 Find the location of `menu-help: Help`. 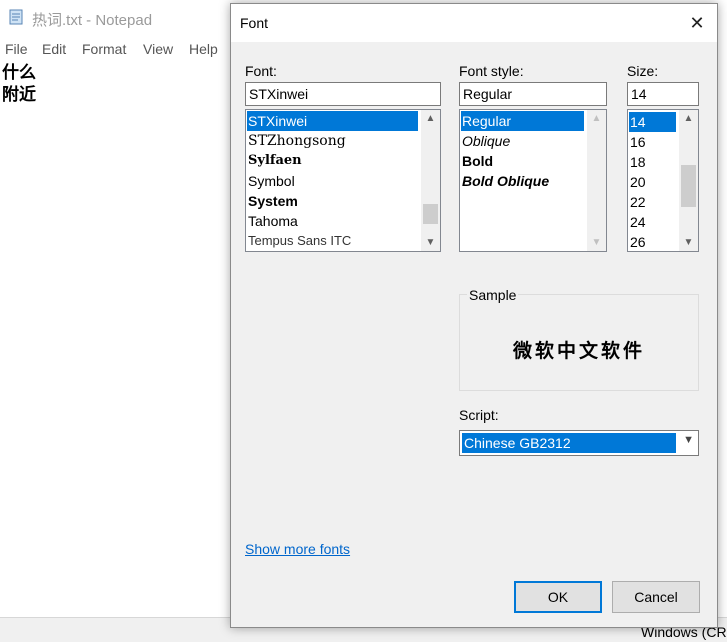

menu-help: Help is located at coordinates (203, 49).